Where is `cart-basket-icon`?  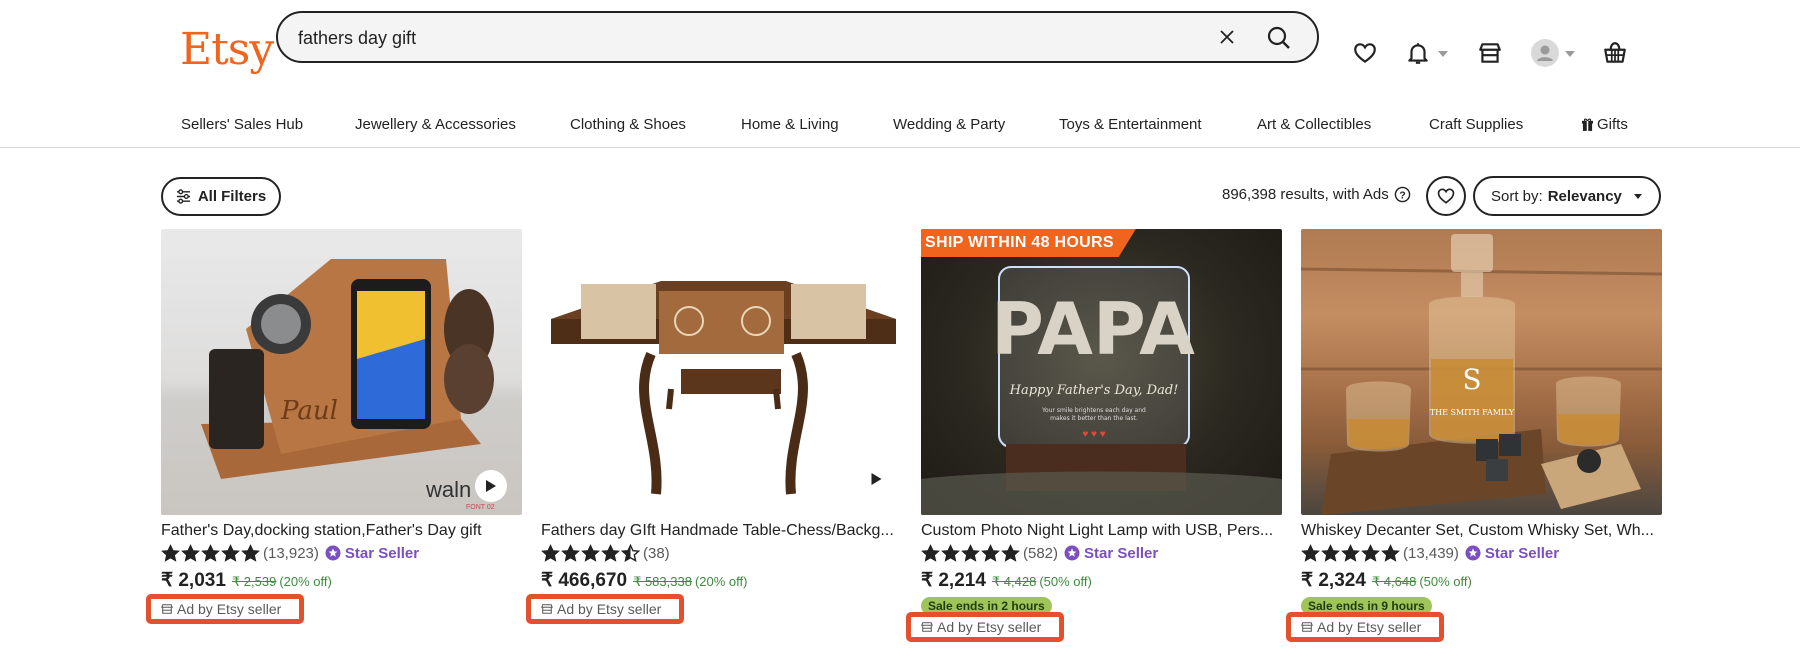 cart-basket-icon is located at coordinates (1615, 53).